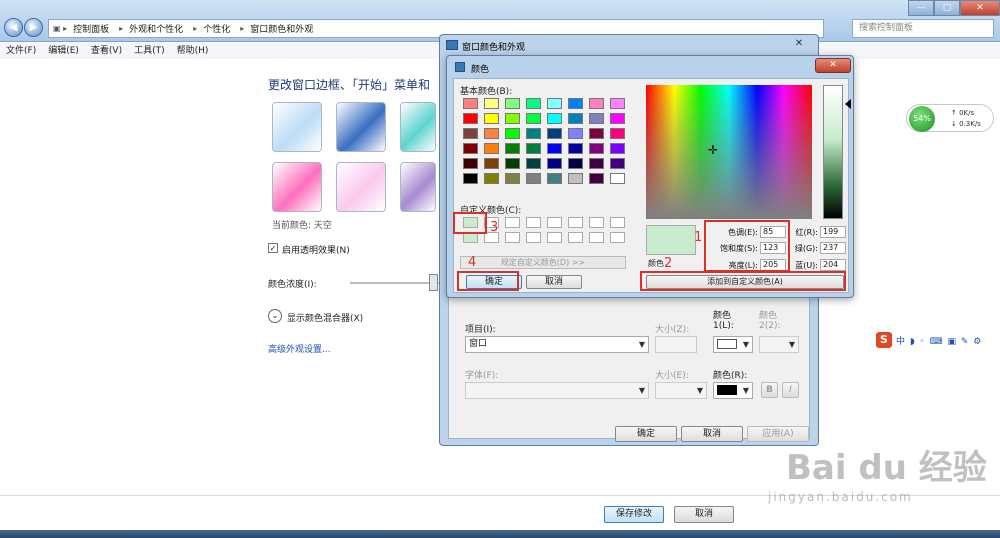 The image size is (1000, 538). What do you see at coordinates (713, 150) in the screenshot?
I see `crosshair-icon: ✛` at bounding box center [713, 150].